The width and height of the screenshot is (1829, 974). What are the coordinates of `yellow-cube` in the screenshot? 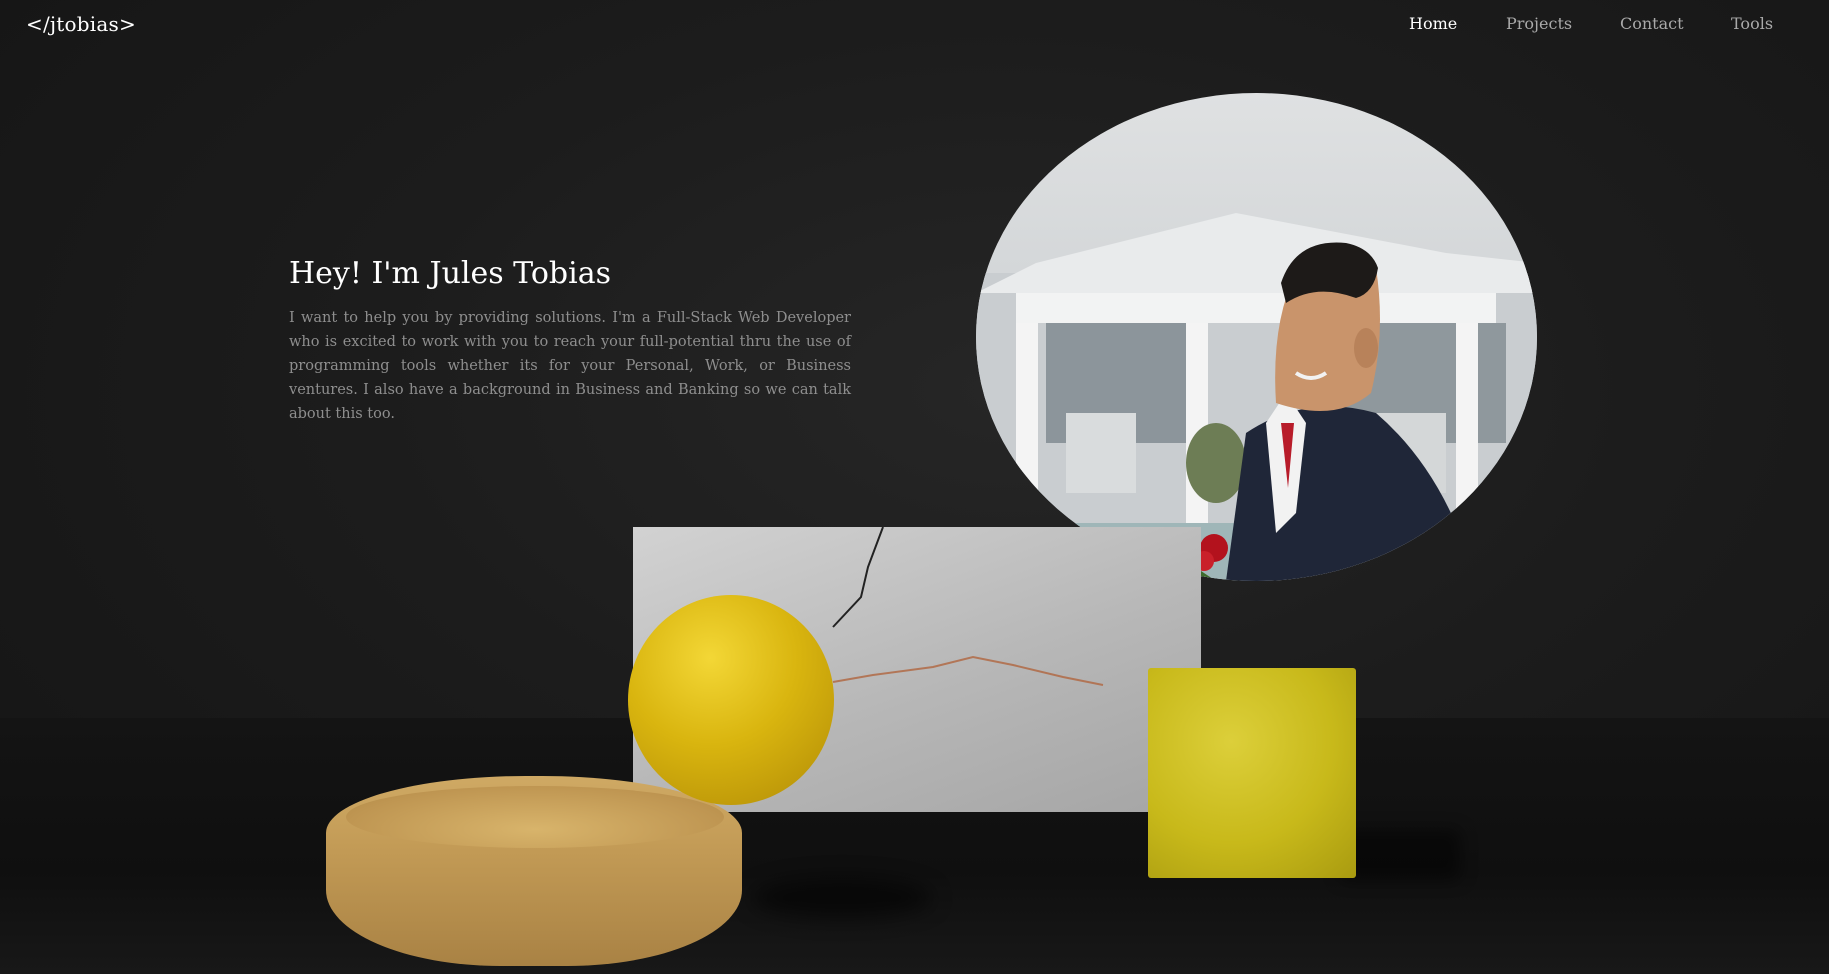 It's located at (1252, 773).